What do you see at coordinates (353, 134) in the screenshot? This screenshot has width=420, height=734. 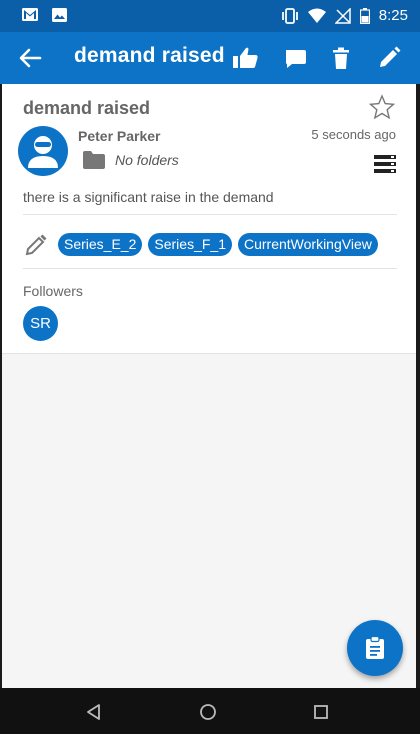 I see `timestamp: 5 seconds ago` at bounding box center [353, 134].